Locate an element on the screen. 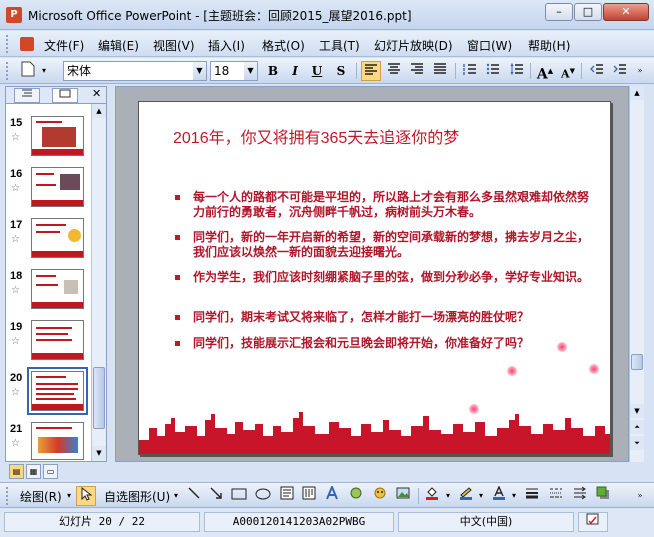 The height and width of the screenshot is (537, 654). oval-tool-icon is located at coordinates (263, 496).